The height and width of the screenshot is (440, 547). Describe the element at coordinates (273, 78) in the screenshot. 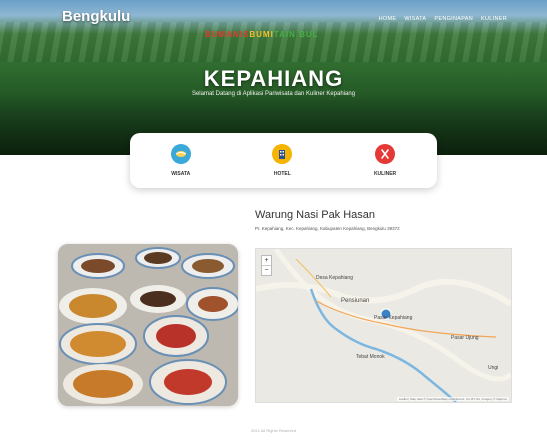

I see `page-title: KEPAHIANG` at that location.